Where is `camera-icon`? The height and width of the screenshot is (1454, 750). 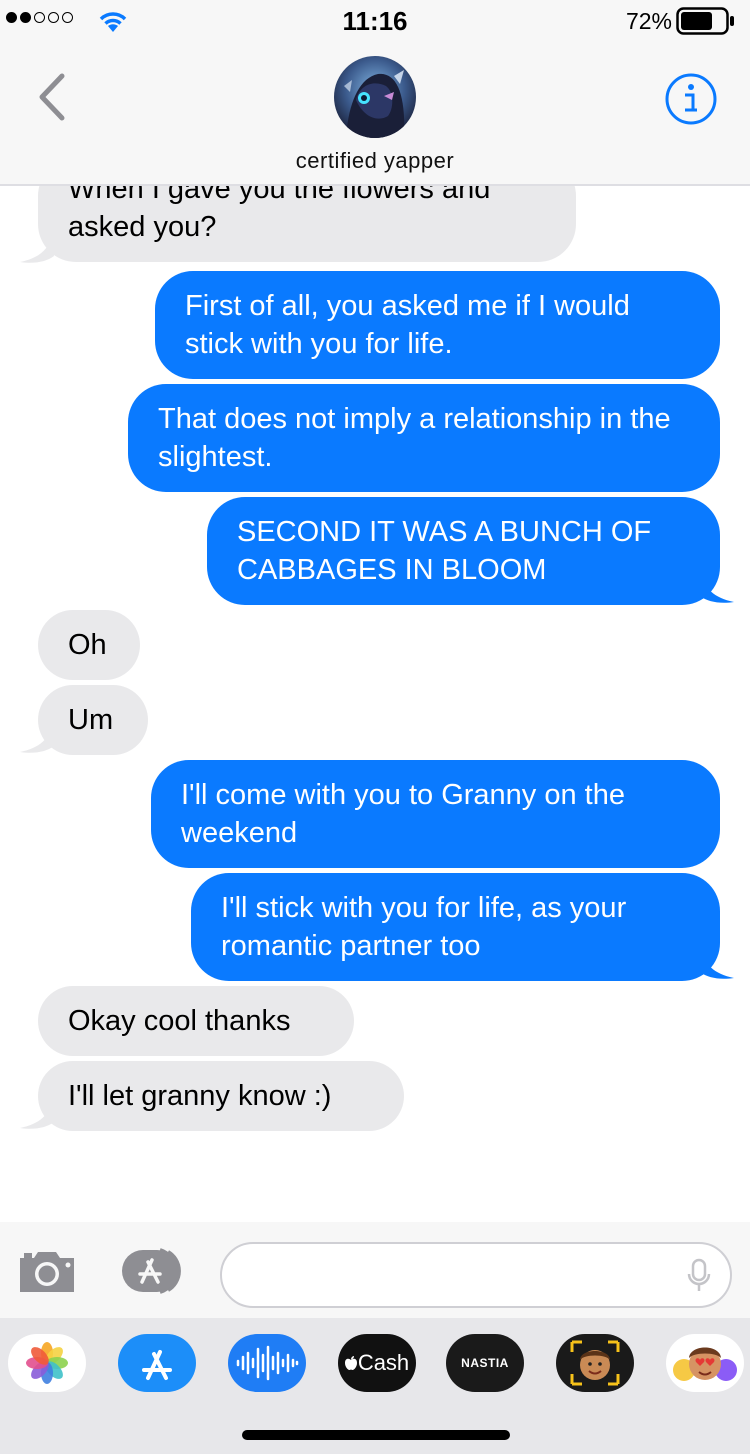 camera-icon is located at coordinates (47, 1271).